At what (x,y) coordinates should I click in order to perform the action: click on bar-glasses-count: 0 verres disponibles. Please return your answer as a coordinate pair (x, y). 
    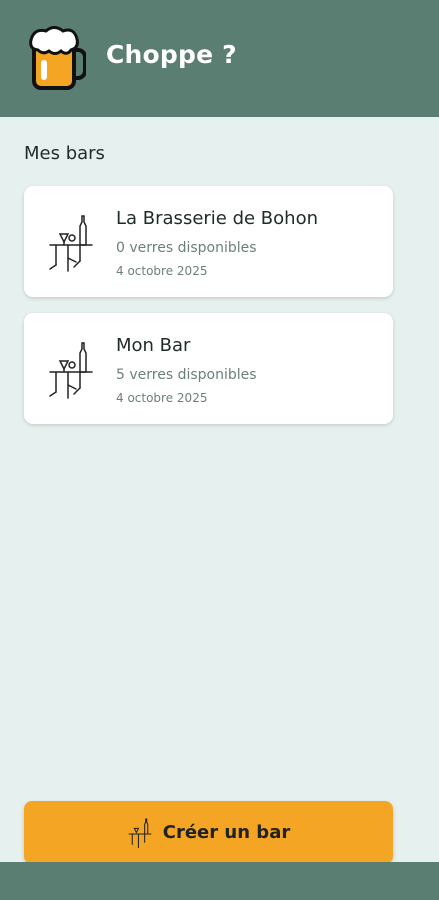
    Looking at the image, I should click on (186, 248).